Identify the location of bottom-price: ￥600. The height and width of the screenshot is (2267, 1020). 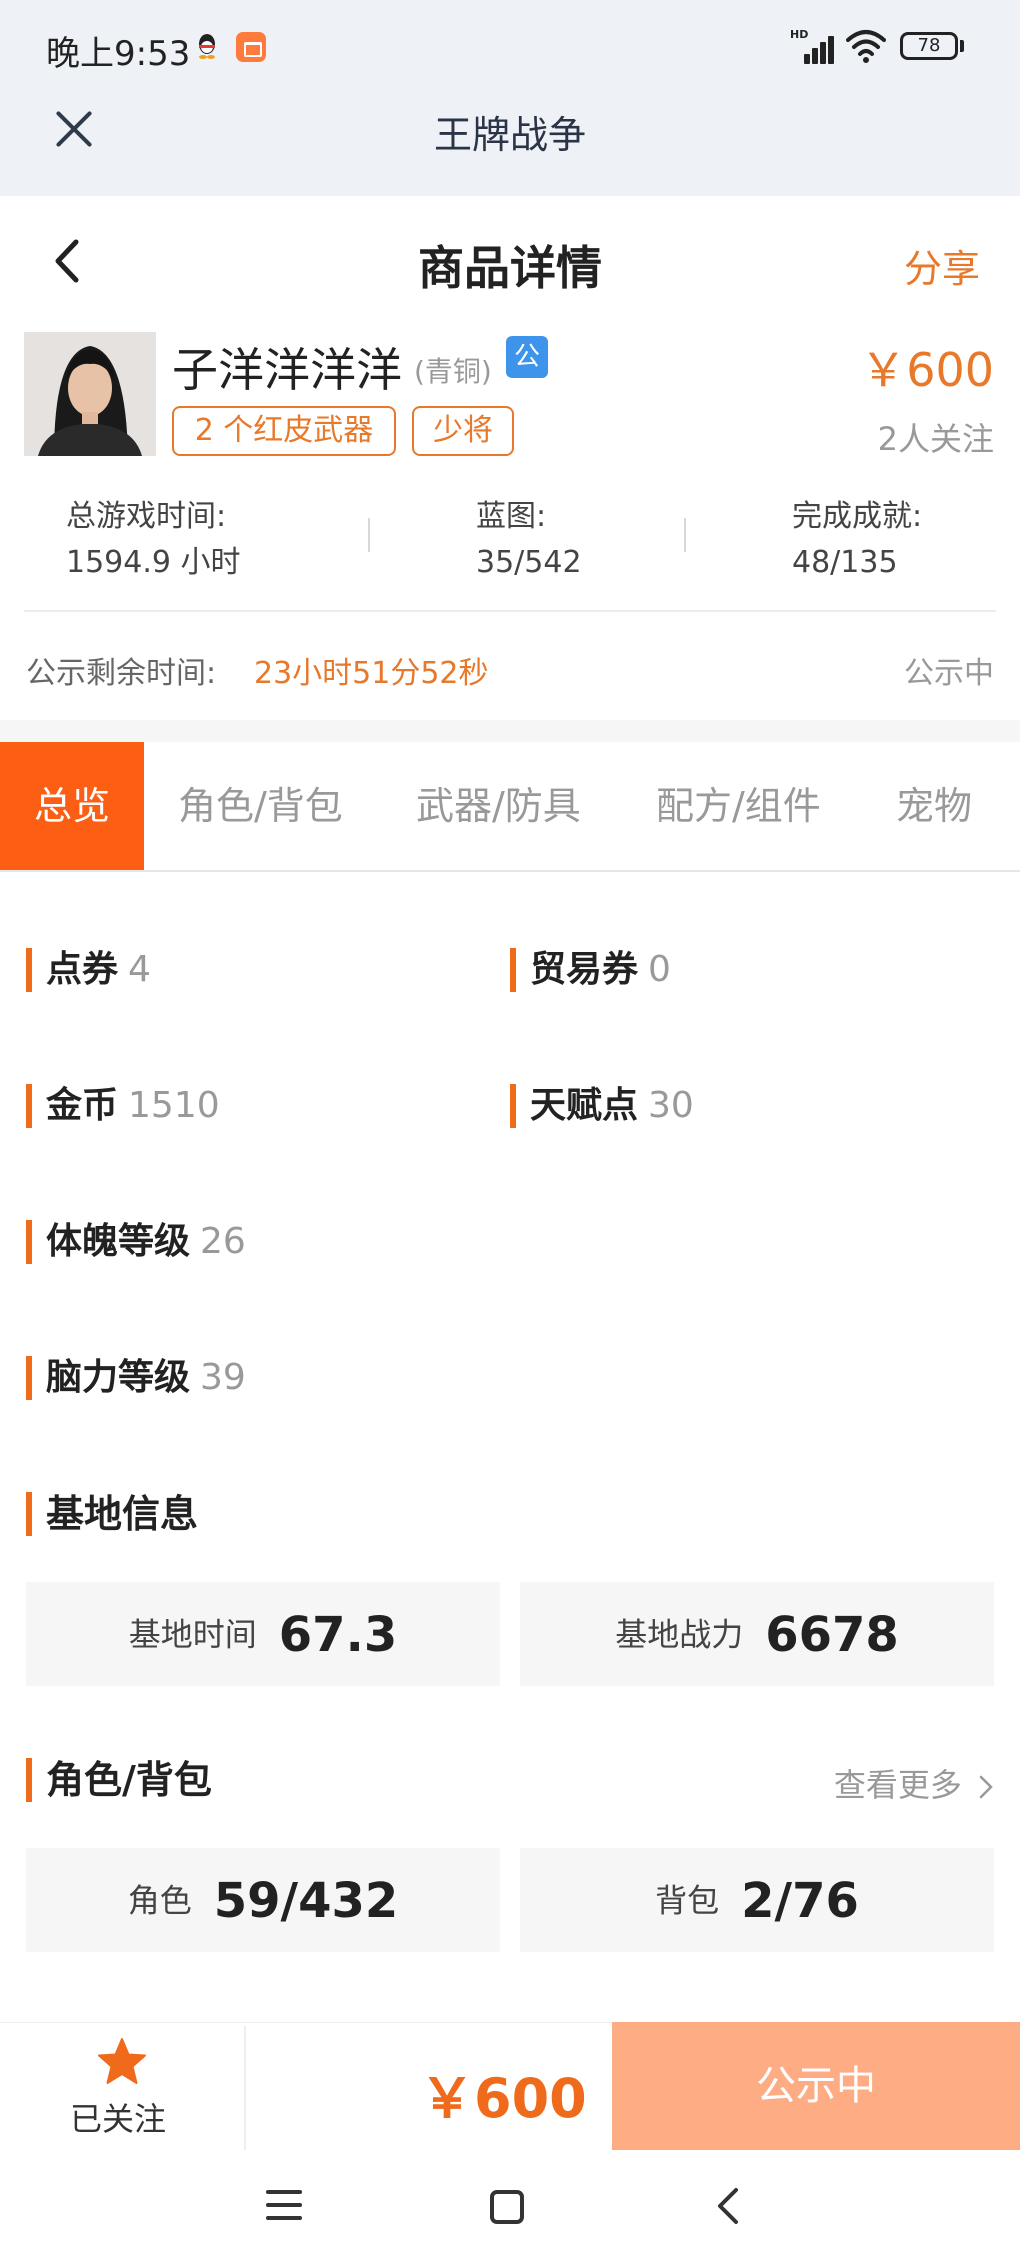
(503, 2098).